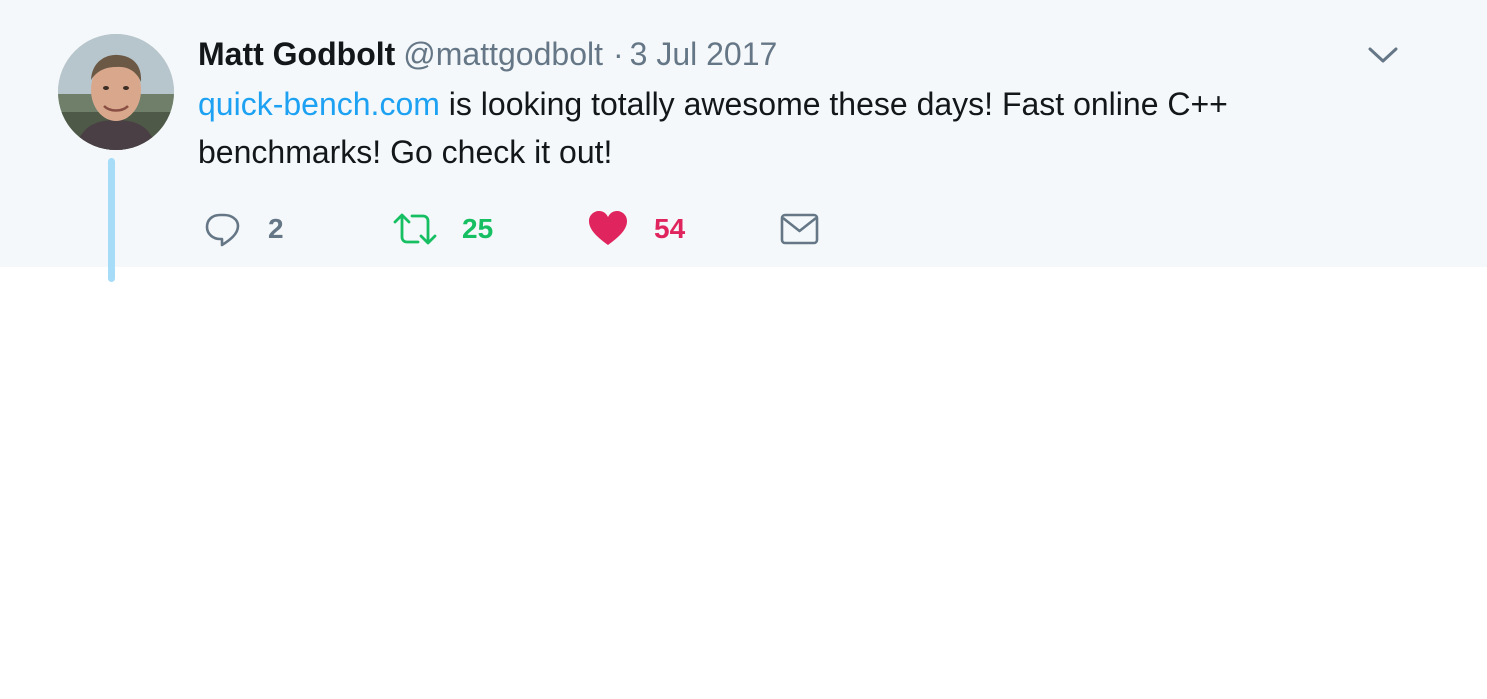 The height and width of the screenshot is (699, 1487). What do you see at coordinates (442, 229) in the screenshot?
I see `retweet-button: 25` at bounding box center [442, 229].